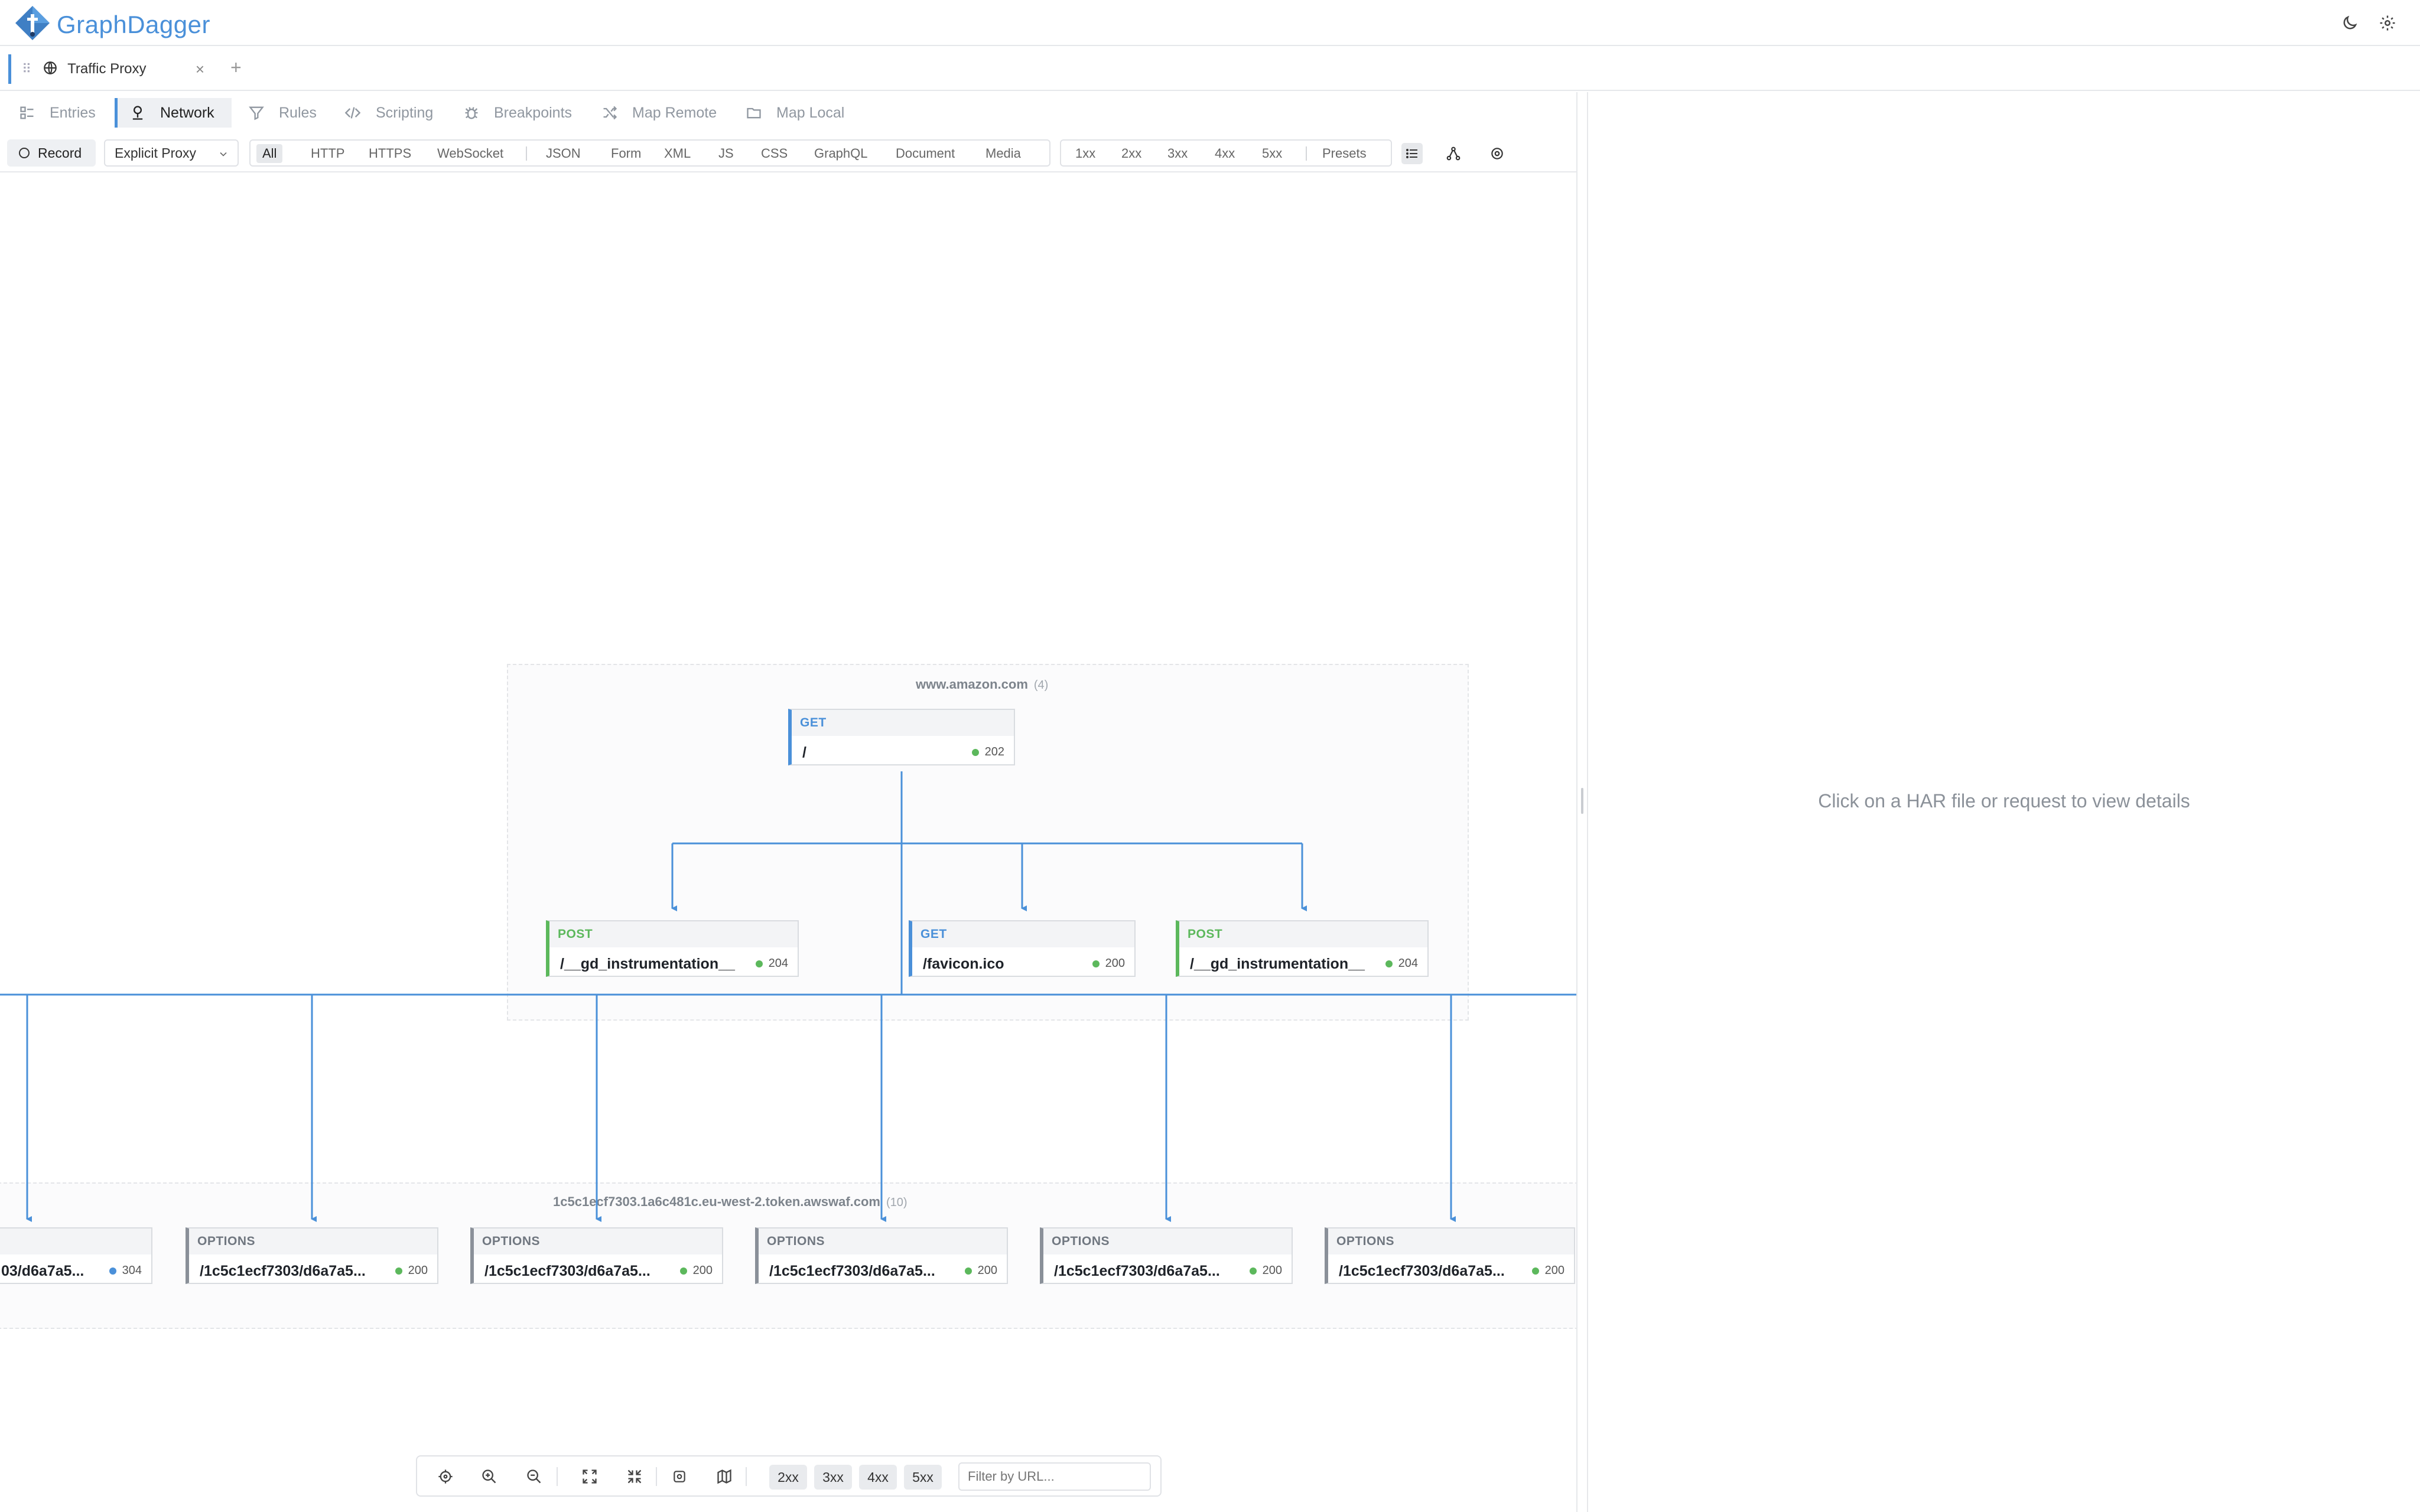 This screenshot has width=2420, height=1512. What do you see at coordinates (24, 153) in the screenshot?
I see `record-icon` at bounding box center [24, 153].